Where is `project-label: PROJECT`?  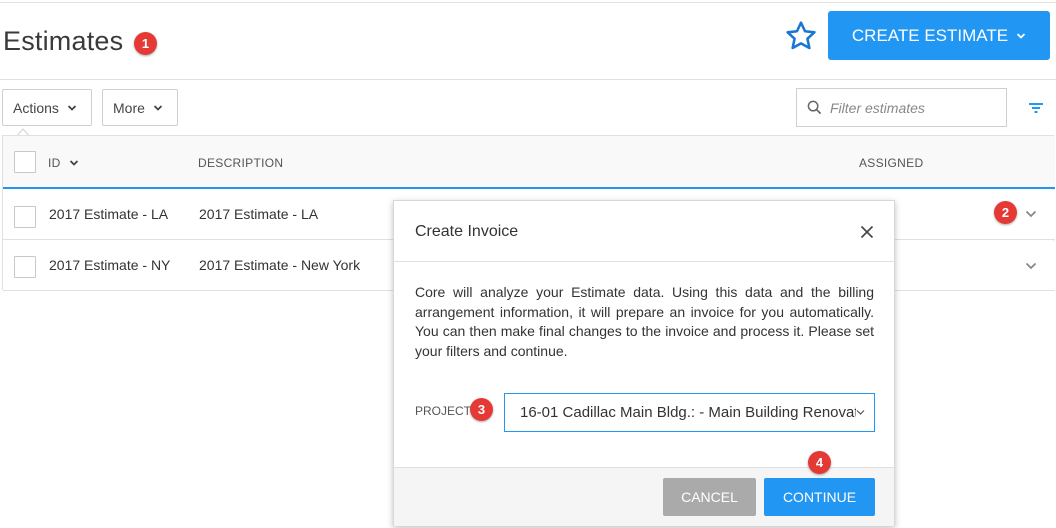 project-label: PROJECT is located at coordinates (443, 411).